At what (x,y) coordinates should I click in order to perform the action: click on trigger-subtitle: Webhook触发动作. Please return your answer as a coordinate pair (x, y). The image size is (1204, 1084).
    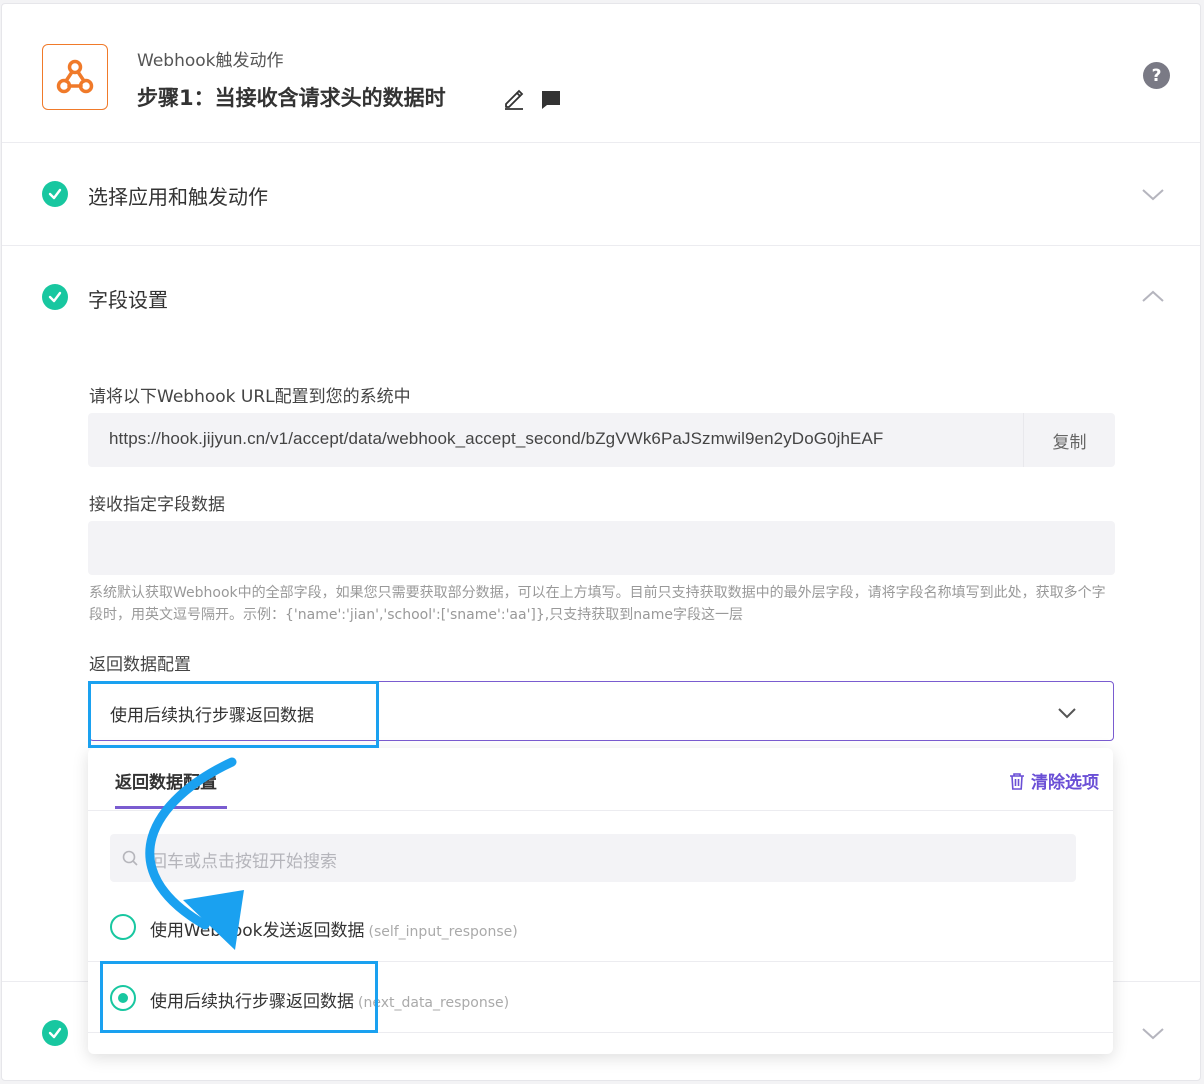
    Looking at the image, I should click on (210, 61).